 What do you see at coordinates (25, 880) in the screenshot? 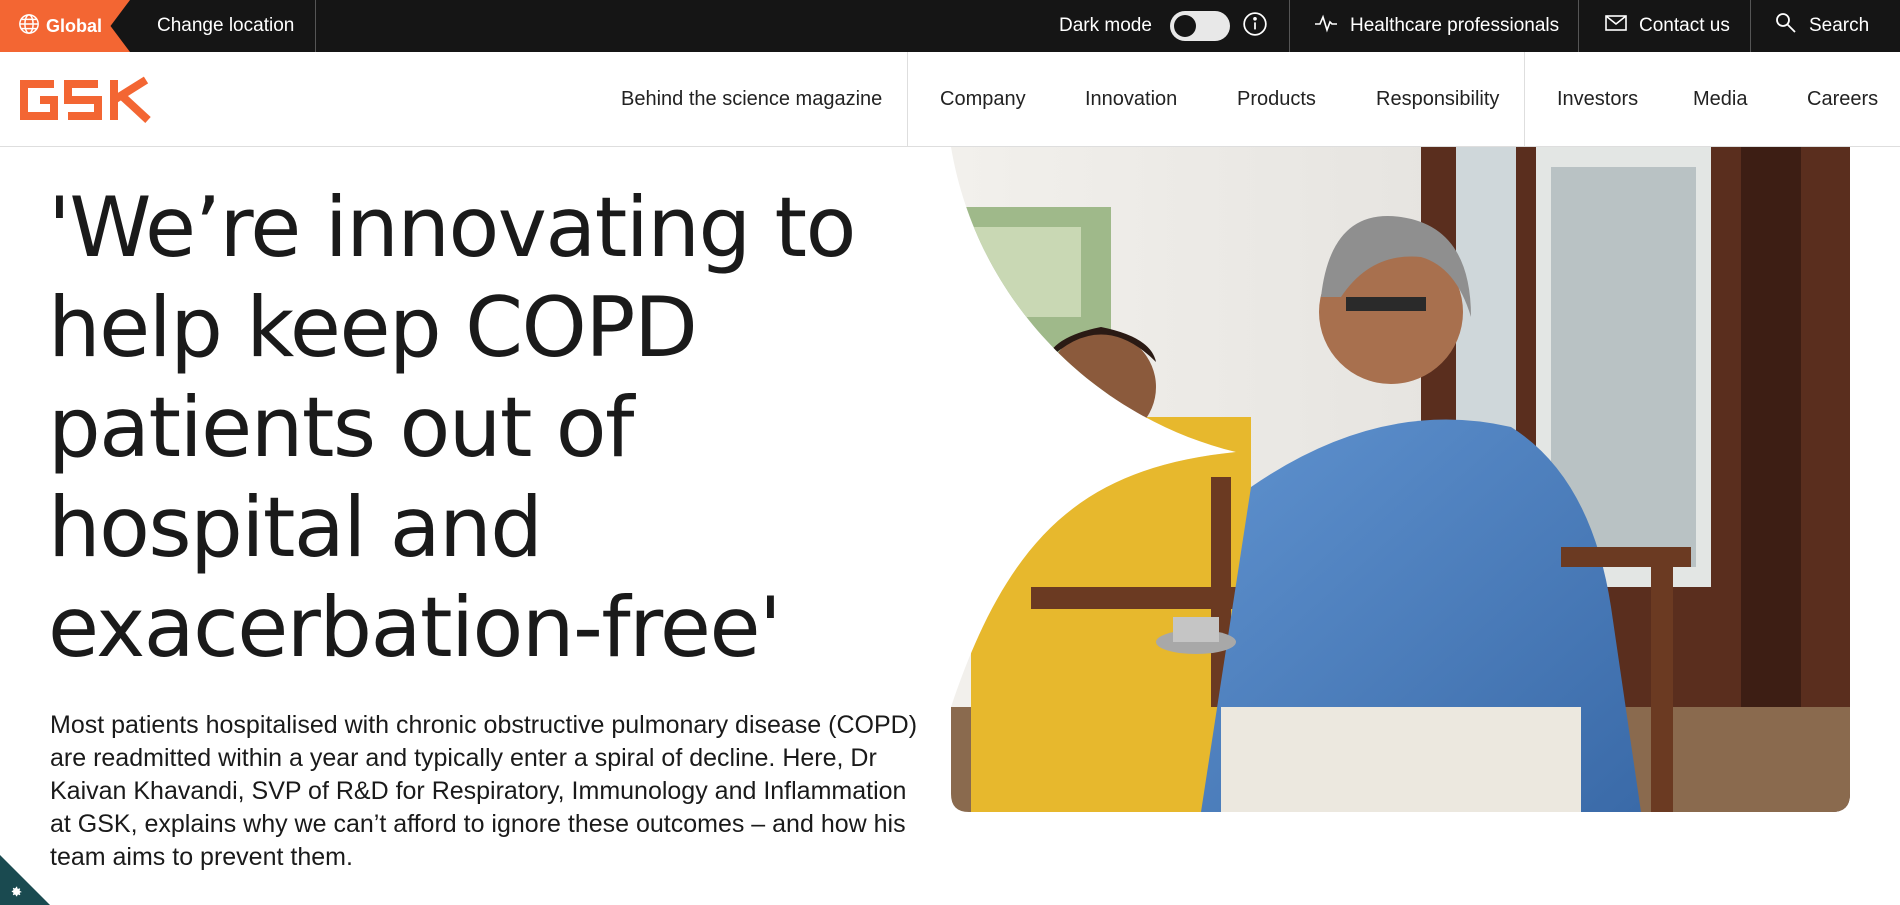
I see `cookie-settings-button` at bounding box center [25, 880].